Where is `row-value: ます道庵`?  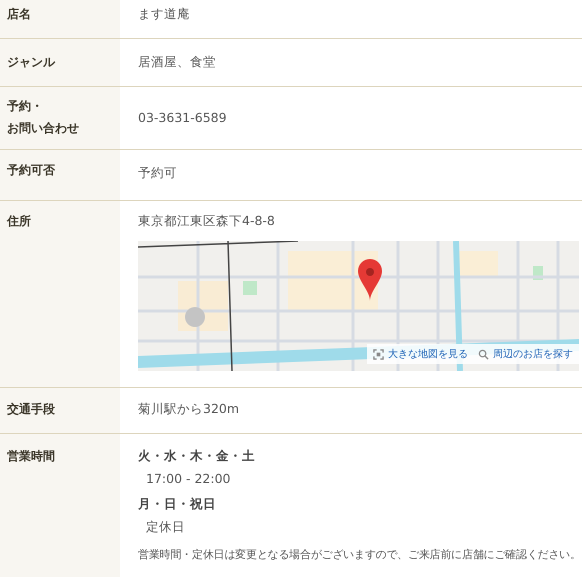
row-value: ます道庵 is located at coordinates (164, 14).